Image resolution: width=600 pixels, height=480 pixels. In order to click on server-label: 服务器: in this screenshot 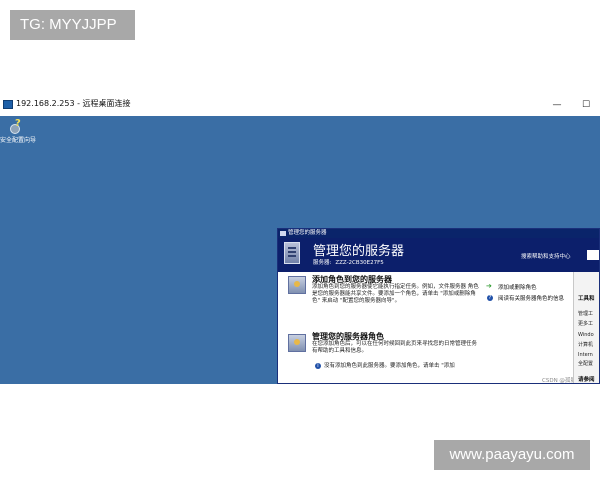, I will do `click(322, 263)`.